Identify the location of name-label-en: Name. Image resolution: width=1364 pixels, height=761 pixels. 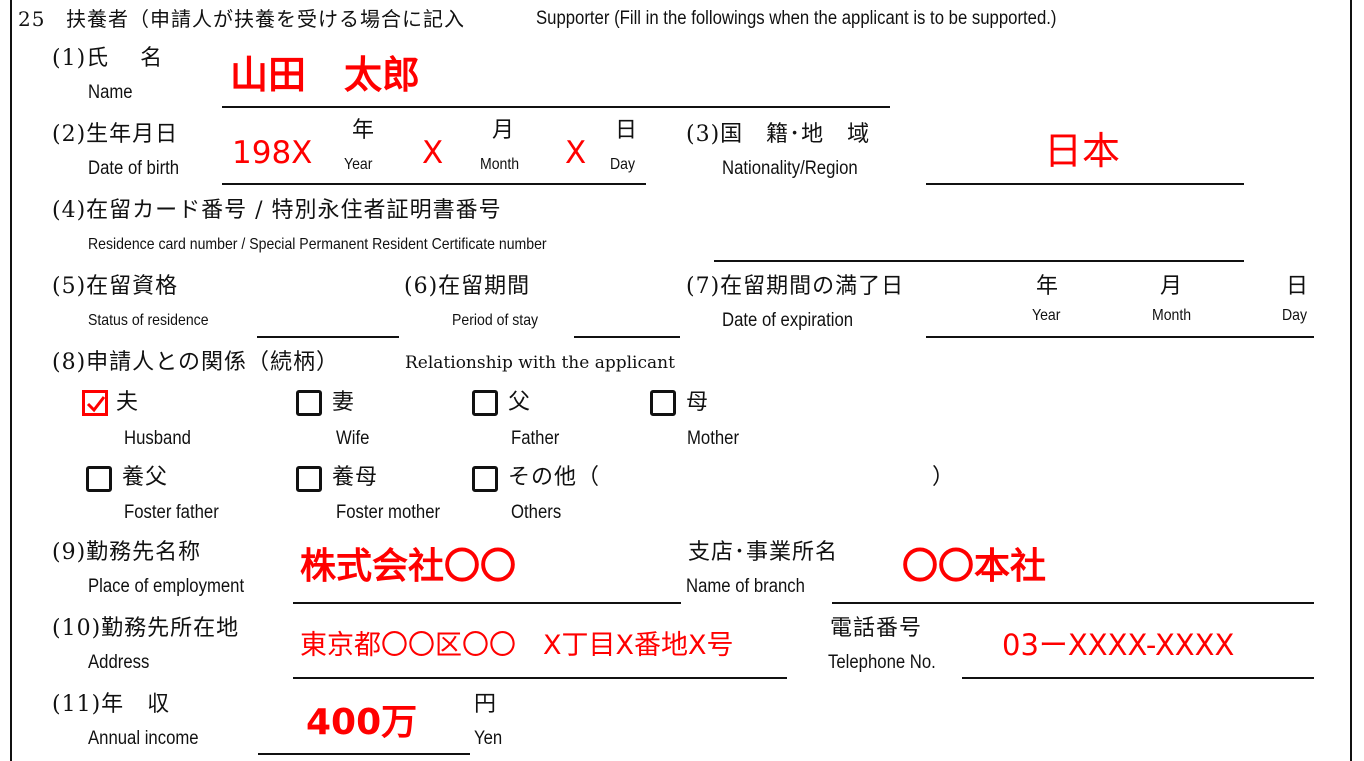
(110, 92).